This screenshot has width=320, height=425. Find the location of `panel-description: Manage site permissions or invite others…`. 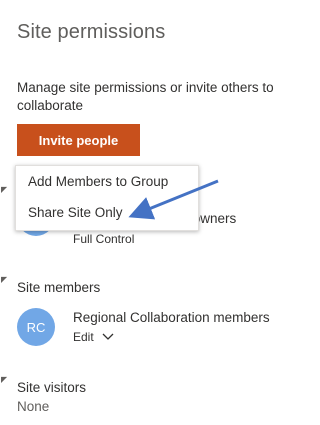

panel-description: Manage site permissions or invite others… is located at coordinates (145, 96).